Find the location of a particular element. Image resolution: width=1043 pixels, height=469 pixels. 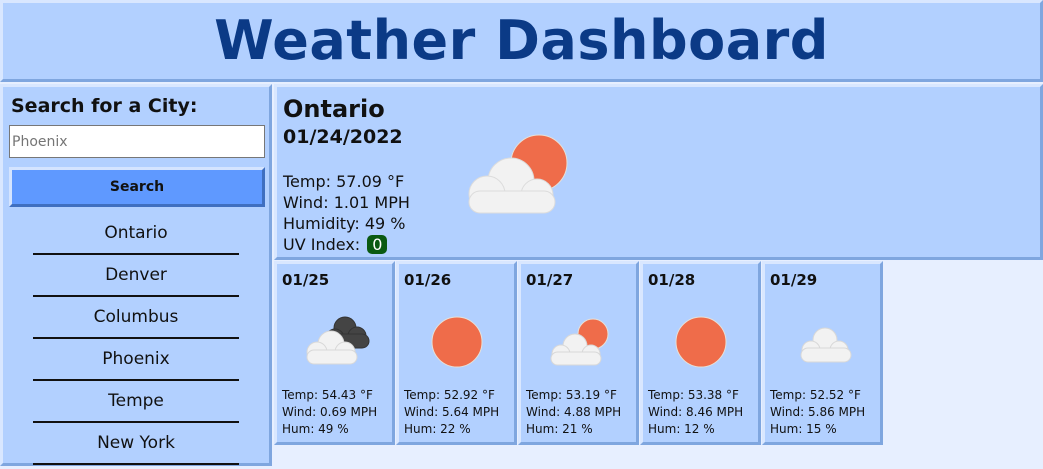

current-humidity: Humidity: 49 % is located at coordinates (344, 223).